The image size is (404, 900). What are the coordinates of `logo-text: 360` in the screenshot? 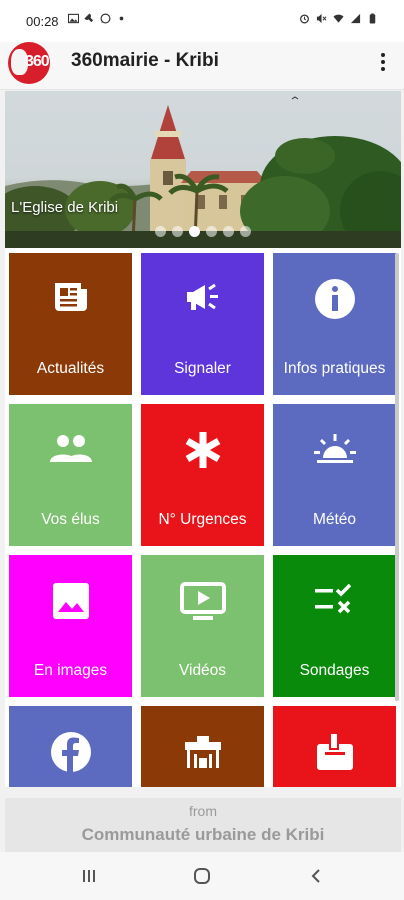 It's located at (37, 61).